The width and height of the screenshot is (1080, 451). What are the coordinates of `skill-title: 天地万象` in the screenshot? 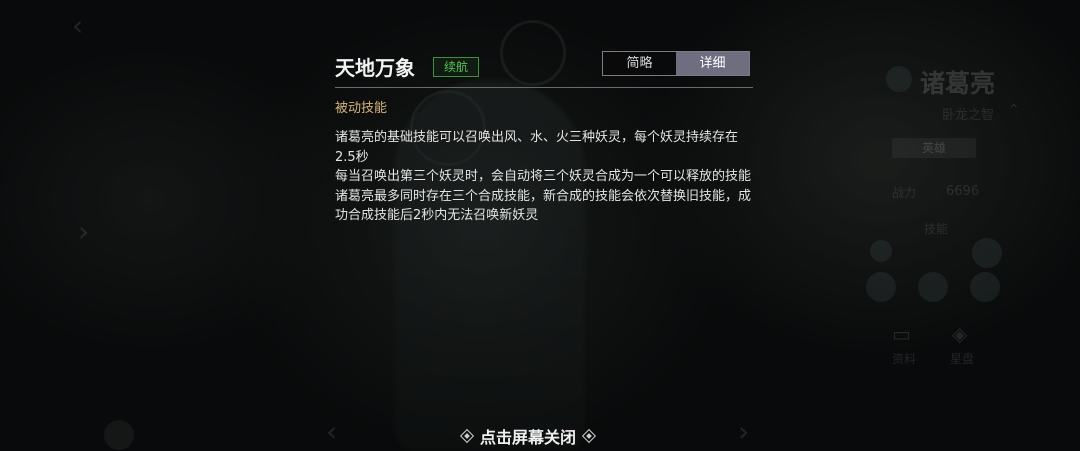 It's located at (375, 68).